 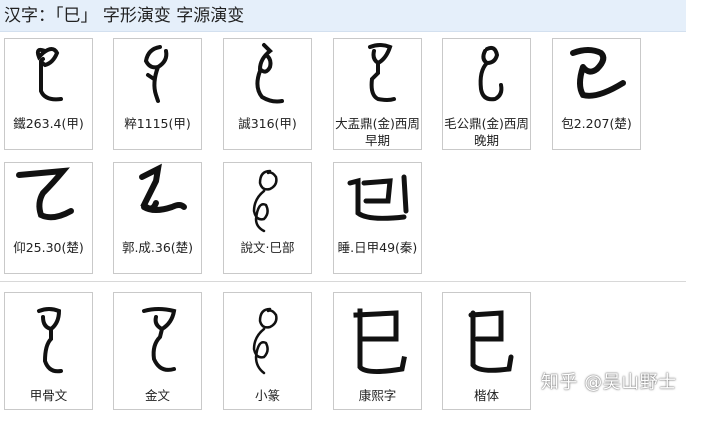 I want to click on glyph-card: 小篆, so click(x=267, y=351).